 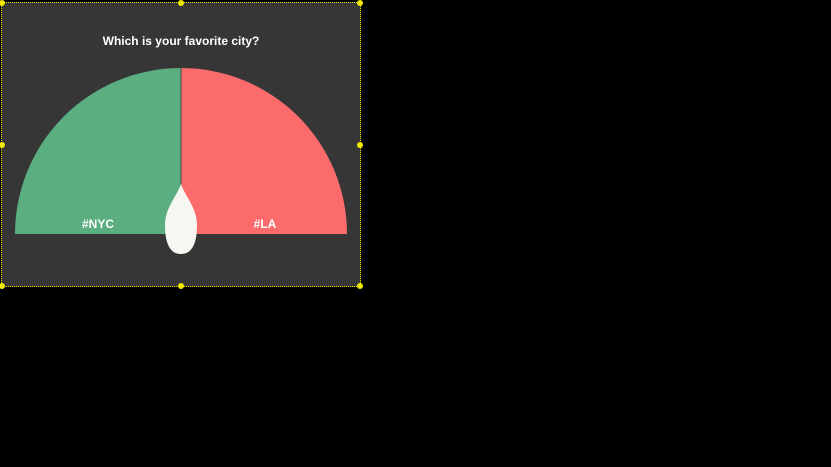 I want to click on gauge-segment-la, so click(x=264, y=151).